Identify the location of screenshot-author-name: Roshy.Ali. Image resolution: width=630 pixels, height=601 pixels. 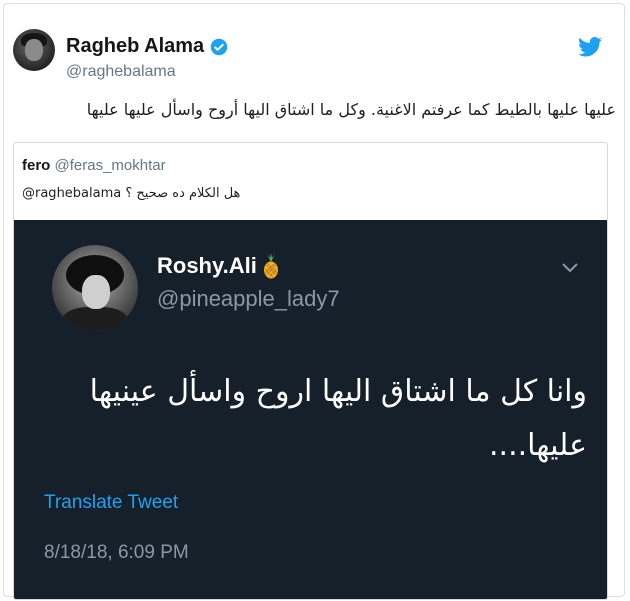
(207, 265).